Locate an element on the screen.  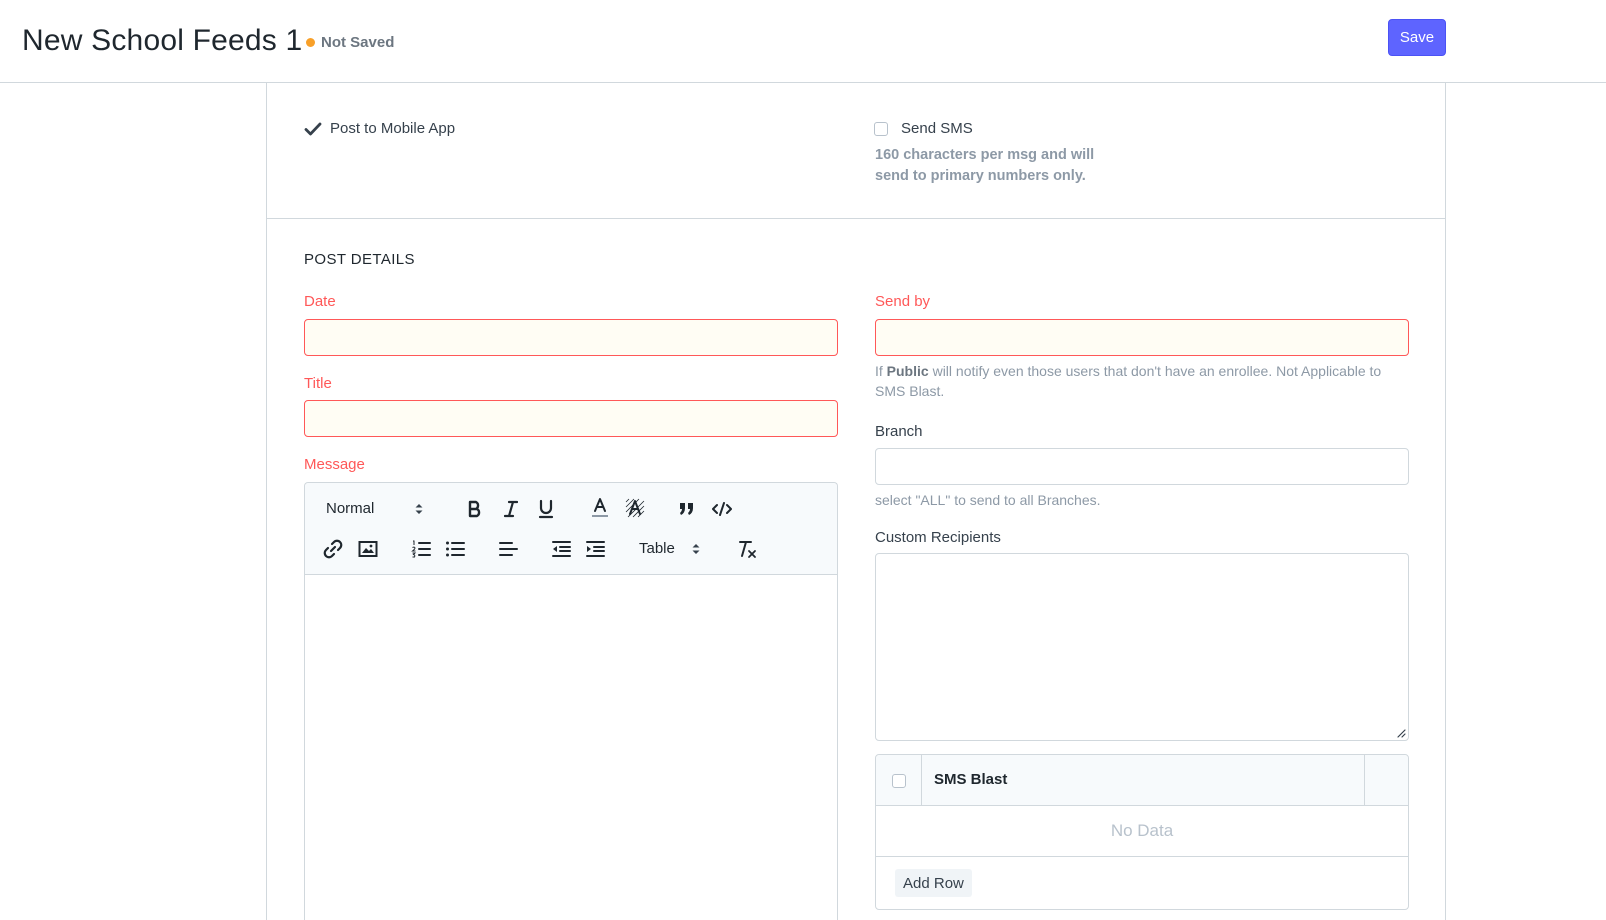
image-icon is located at coordinates (368, 549).